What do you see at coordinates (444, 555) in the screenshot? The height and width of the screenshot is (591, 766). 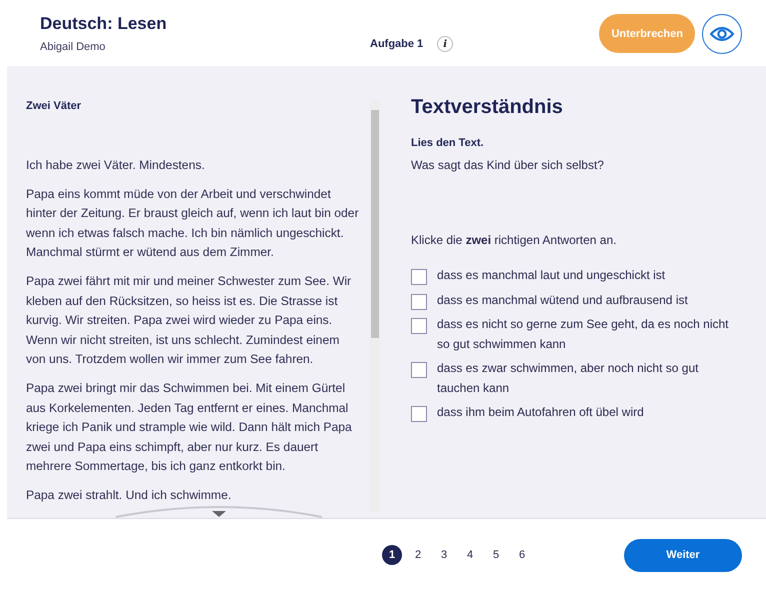 I see `page-number: 3` at bounding box center [444, 555].